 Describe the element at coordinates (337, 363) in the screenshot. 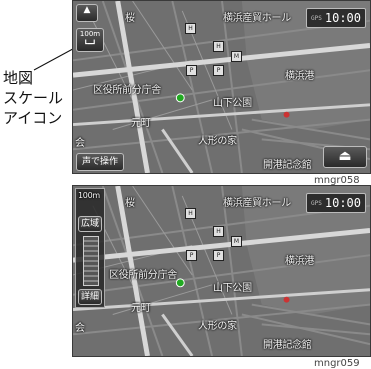

I see `figure-caption-bottom: mngr059` at that location.